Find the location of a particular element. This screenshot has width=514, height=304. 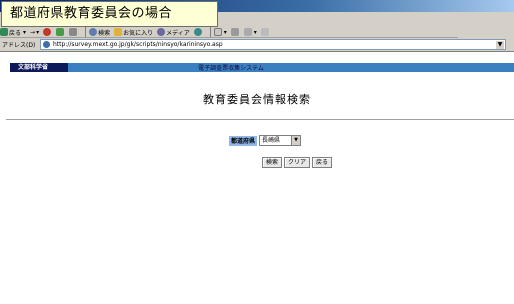

media-button: メディア is located at coordinates (173, 32).